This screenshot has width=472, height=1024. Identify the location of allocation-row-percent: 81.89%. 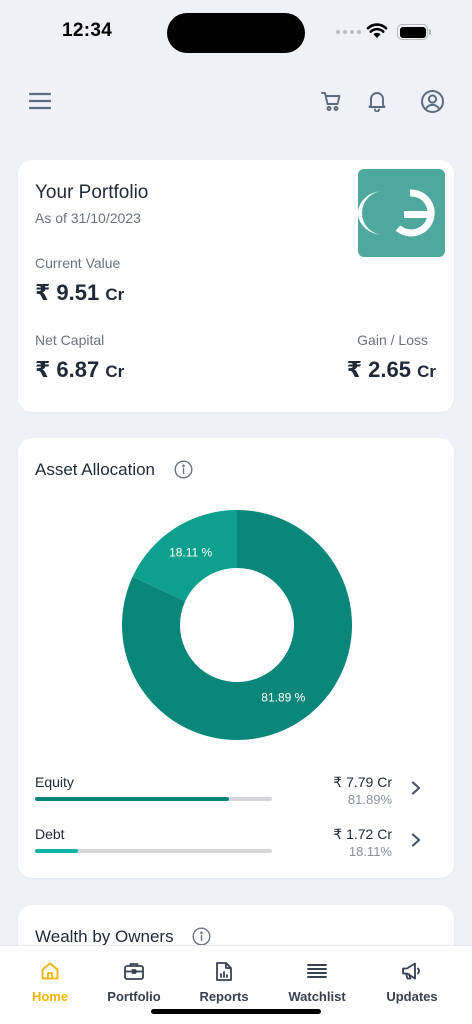
(369, 799).